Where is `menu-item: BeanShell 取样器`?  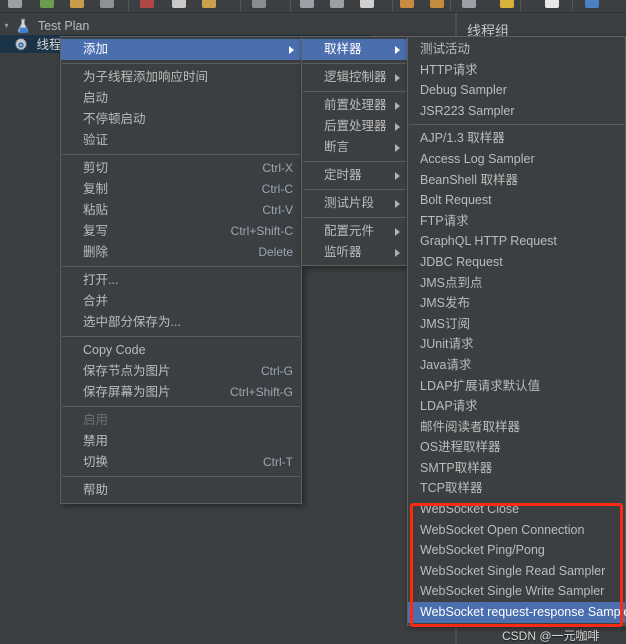
menu-item: BeanShell 取样器 is located at coordinates (516, 180).